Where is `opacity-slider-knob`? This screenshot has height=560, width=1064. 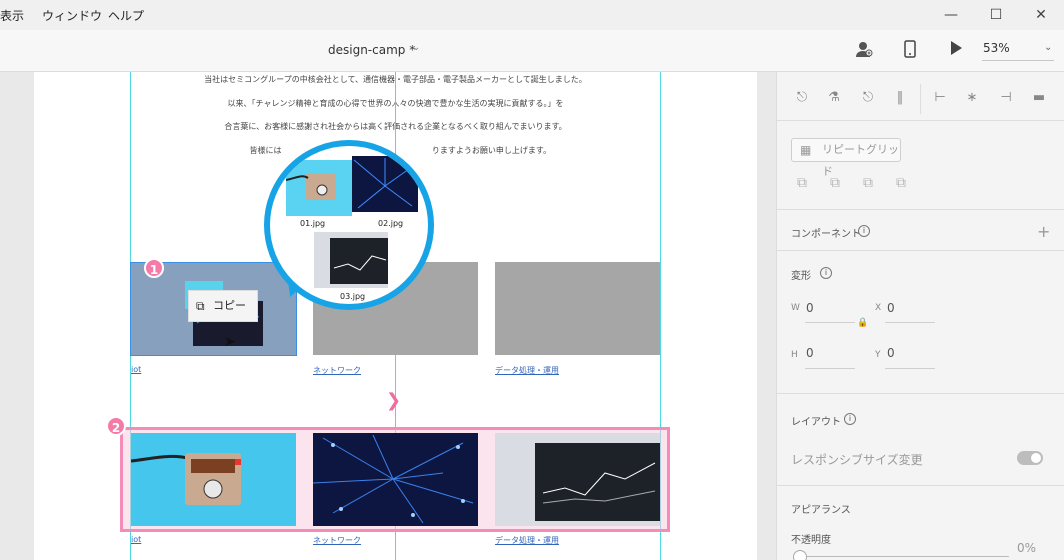
opacity-slider-knob is located at coordinates (800, 555).